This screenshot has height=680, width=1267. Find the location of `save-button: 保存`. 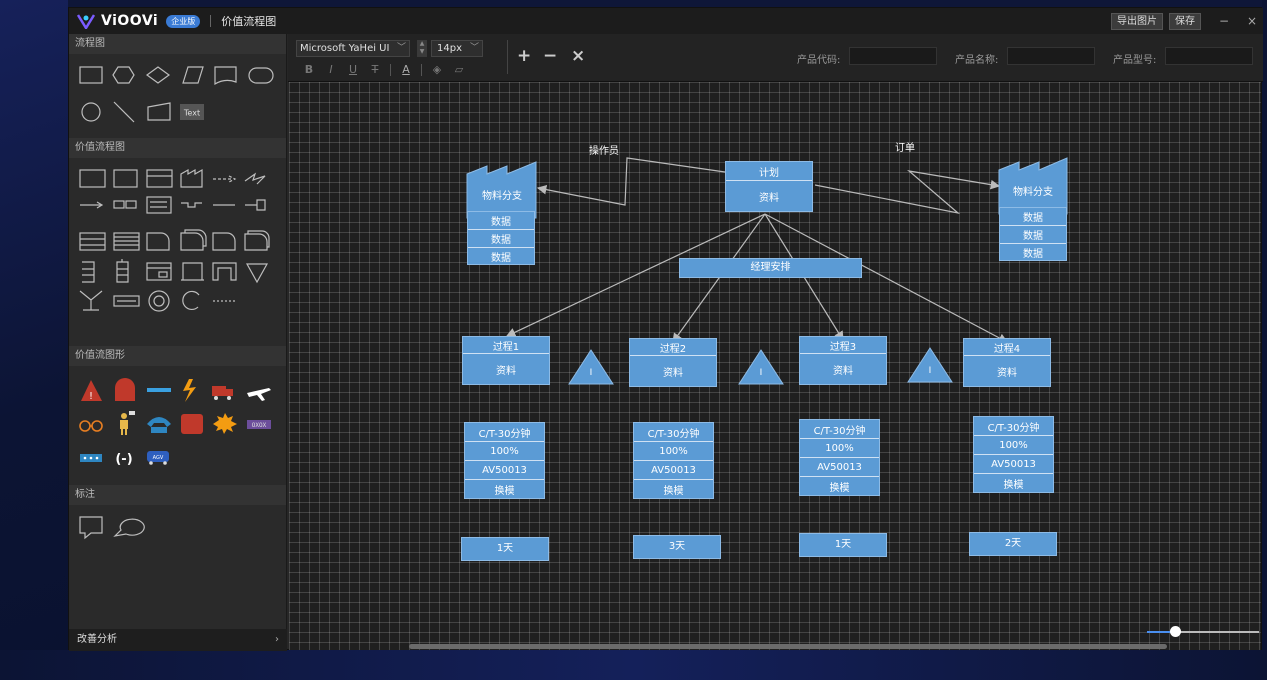

save-button: 保存 is located at coordinates (1185, 21).